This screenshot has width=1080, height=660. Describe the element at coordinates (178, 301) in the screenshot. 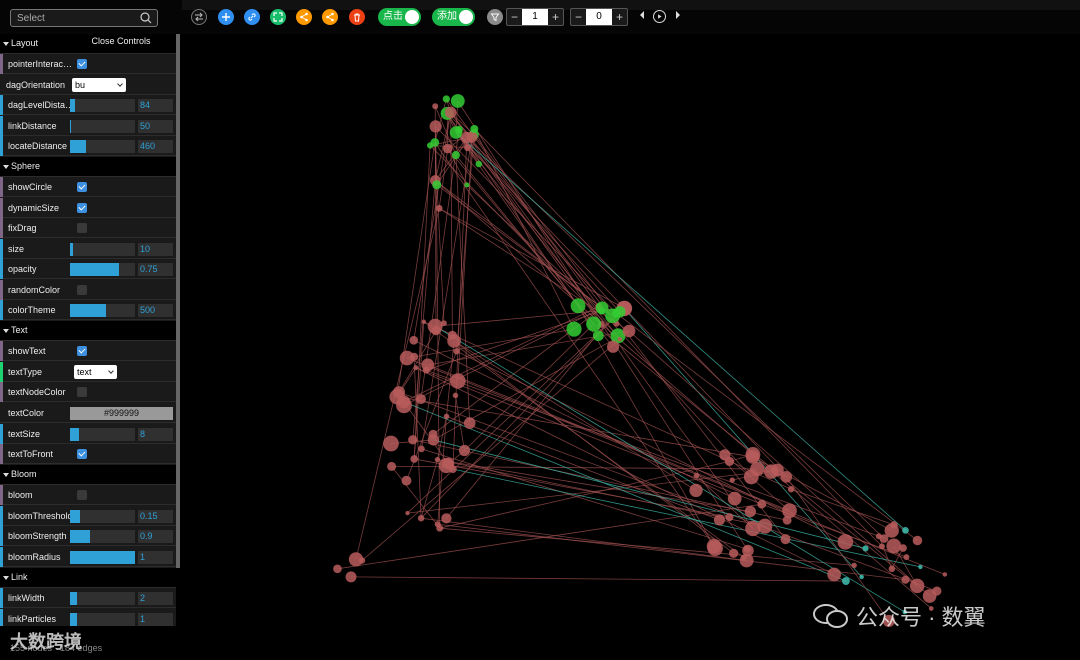

I see `panel-scrollbar` at that location.